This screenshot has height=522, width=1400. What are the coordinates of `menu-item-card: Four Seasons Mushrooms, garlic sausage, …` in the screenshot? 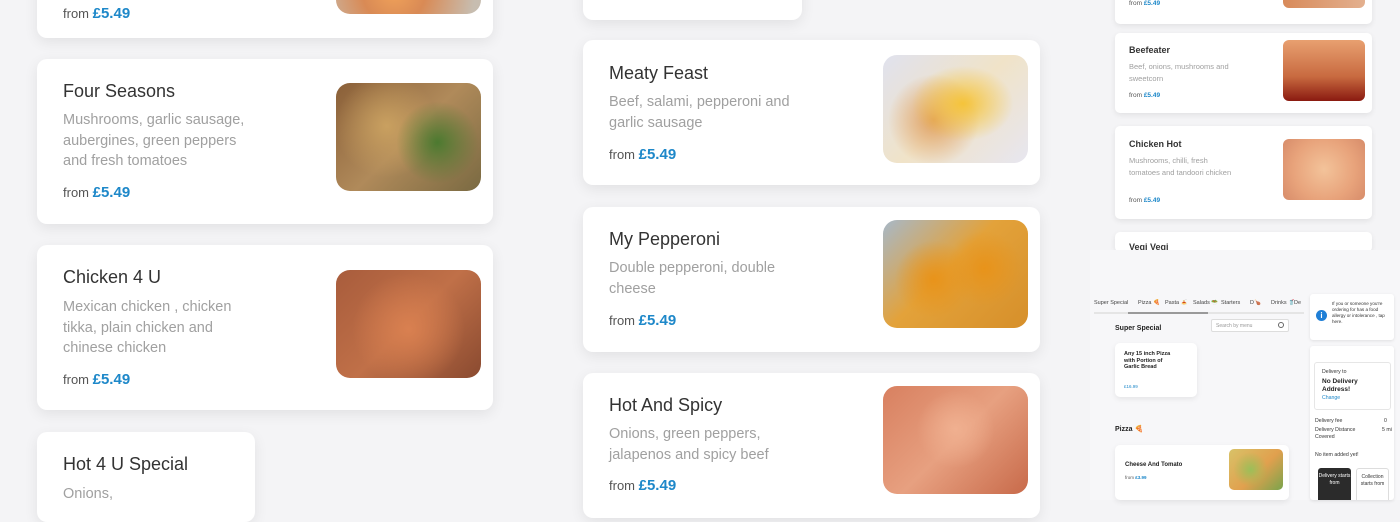 It's located at (265, 141).